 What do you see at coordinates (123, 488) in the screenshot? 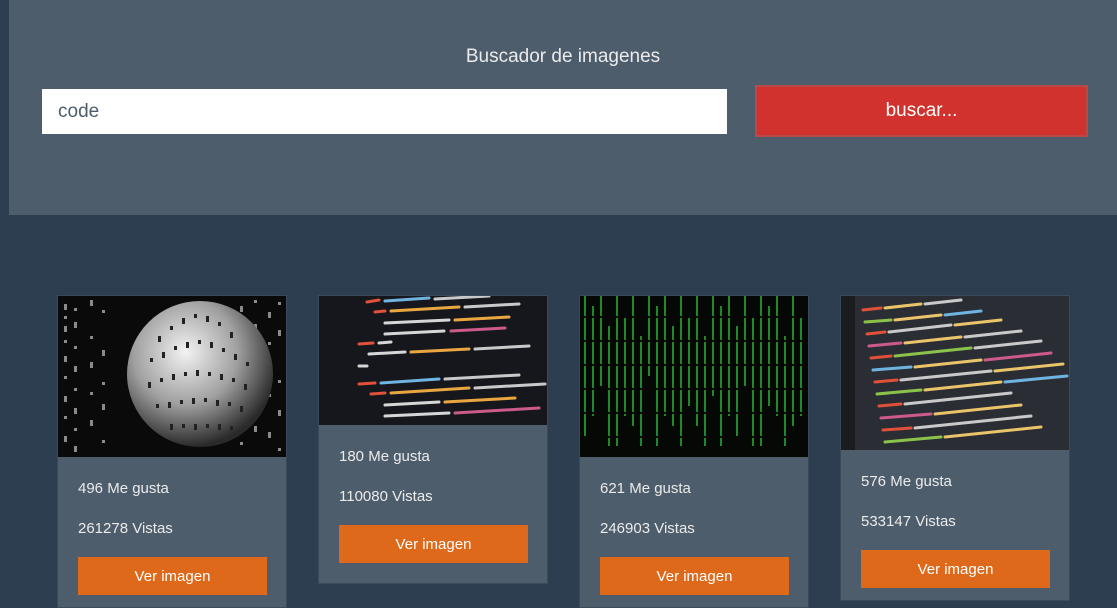
I see `likes-count: 496 Me gusta` at bounding box center [123, 488].